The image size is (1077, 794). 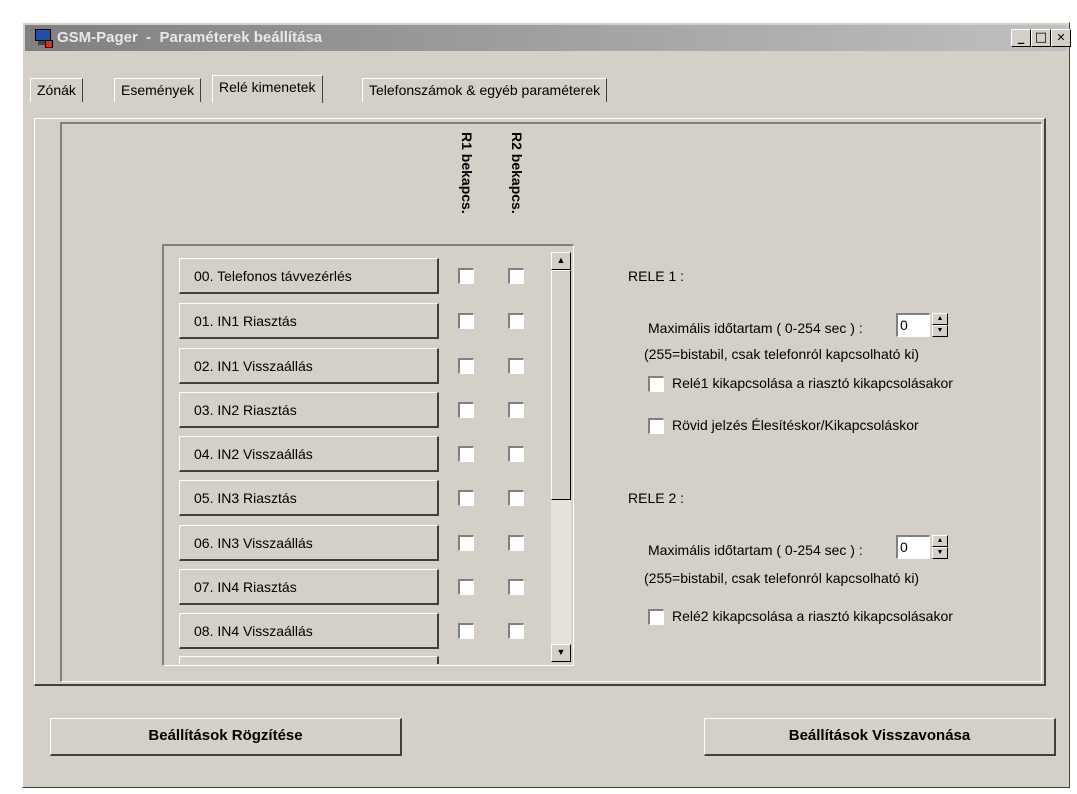 I want to click on event-row-01: 01. IN1 Riasztás, so click(x=309, y=321).